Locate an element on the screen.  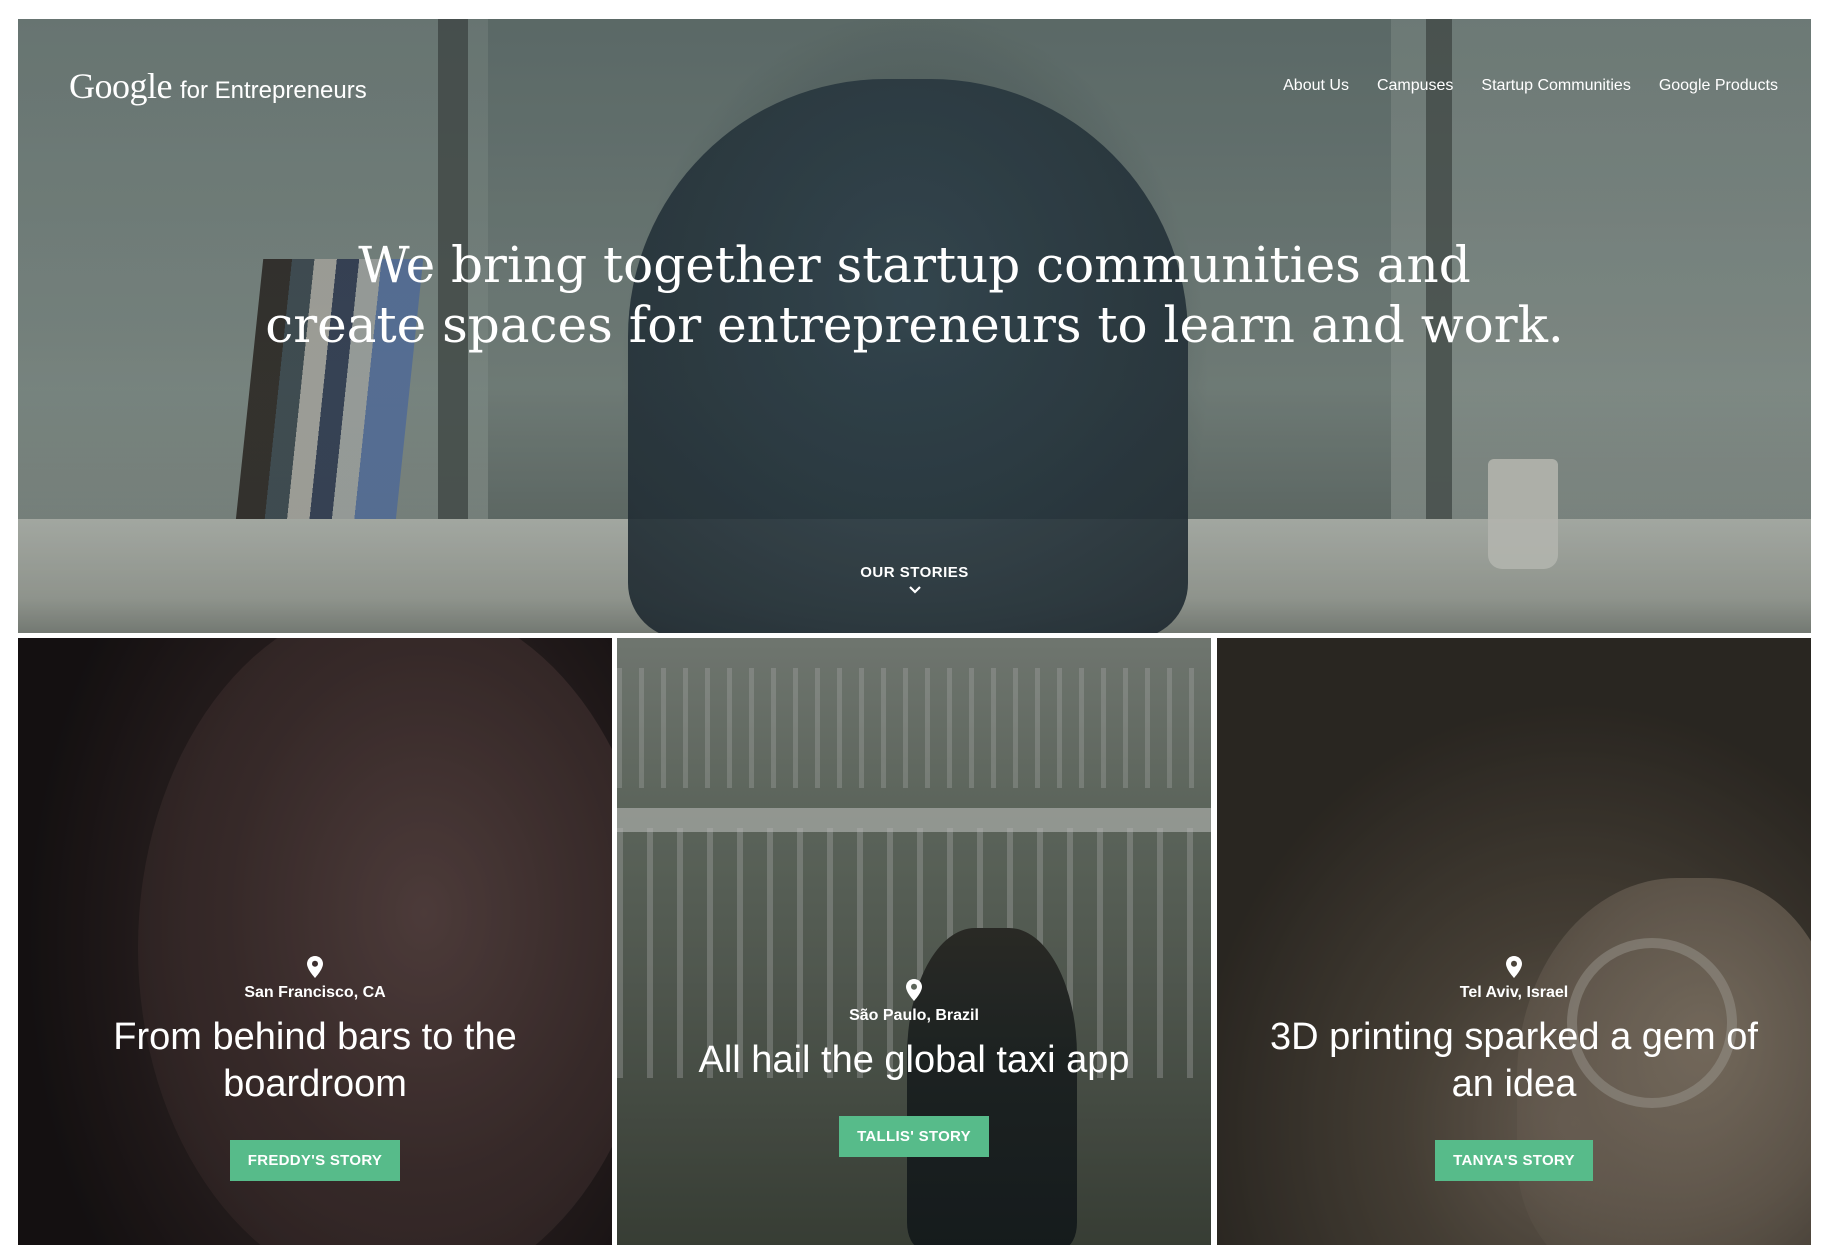
brand-logo-link: Google for Entrepreneurs is located at coordinates (218, 86).